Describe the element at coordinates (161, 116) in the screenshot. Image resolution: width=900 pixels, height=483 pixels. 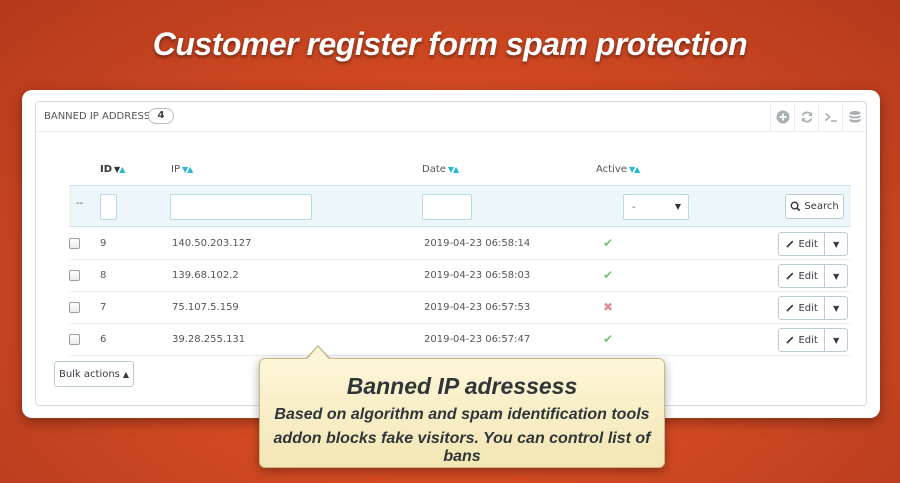
I see `count-badge: 4` at that location.